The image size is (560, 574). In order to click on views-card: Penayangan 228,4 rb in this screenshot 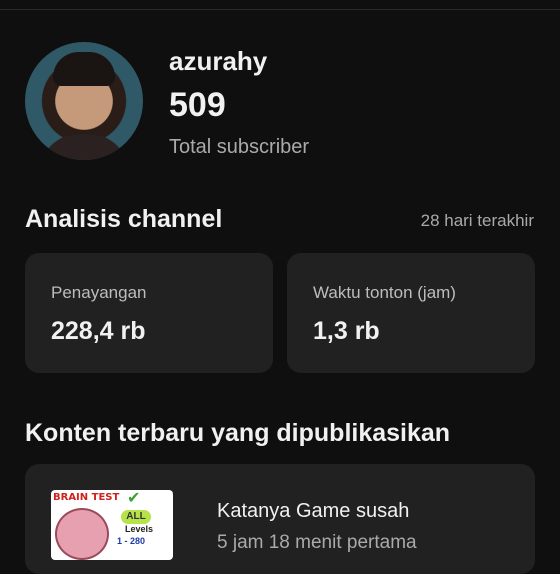, I will do `click(149, 313)`.